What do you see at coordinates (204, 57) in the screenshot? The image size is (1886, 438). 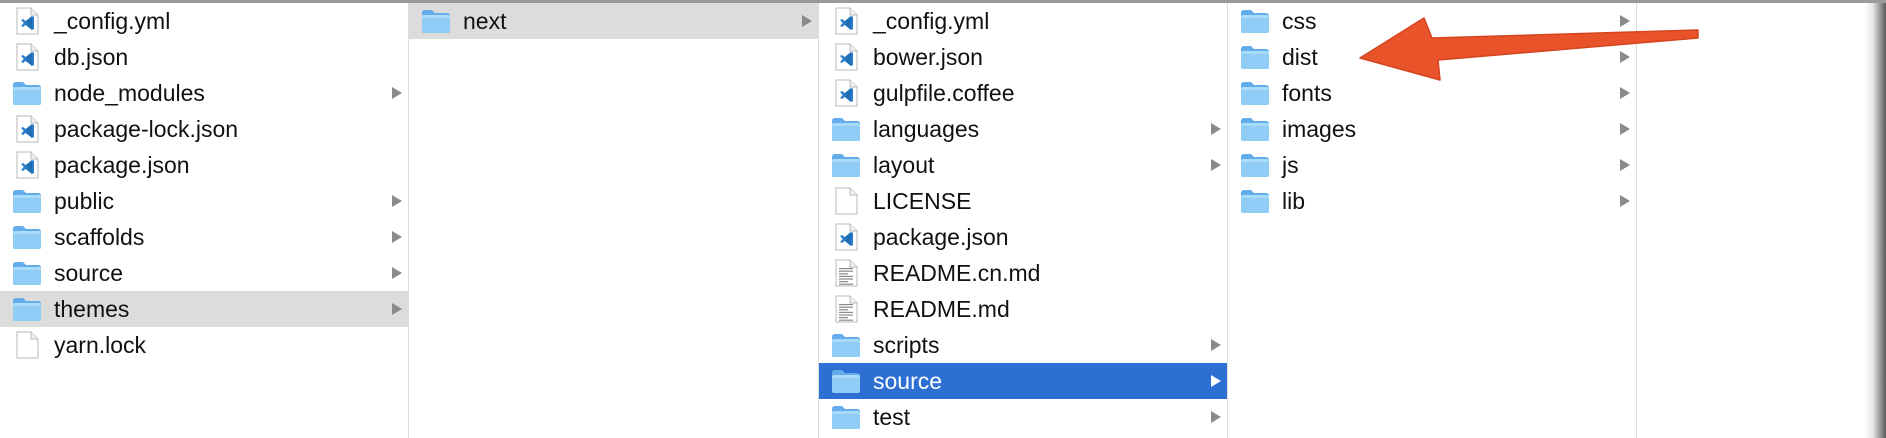 I see `file-list-item: db.json` at bounding box center [204, 57].